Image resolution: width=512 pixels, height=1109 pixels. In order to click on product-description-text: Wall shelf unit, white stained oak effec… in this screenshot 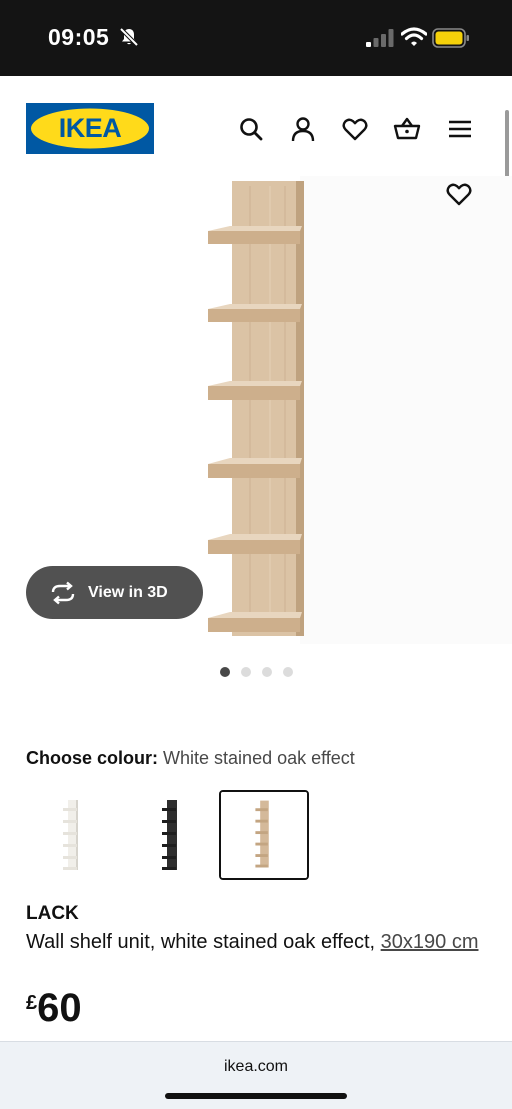, I will do `click(203, 942)`.